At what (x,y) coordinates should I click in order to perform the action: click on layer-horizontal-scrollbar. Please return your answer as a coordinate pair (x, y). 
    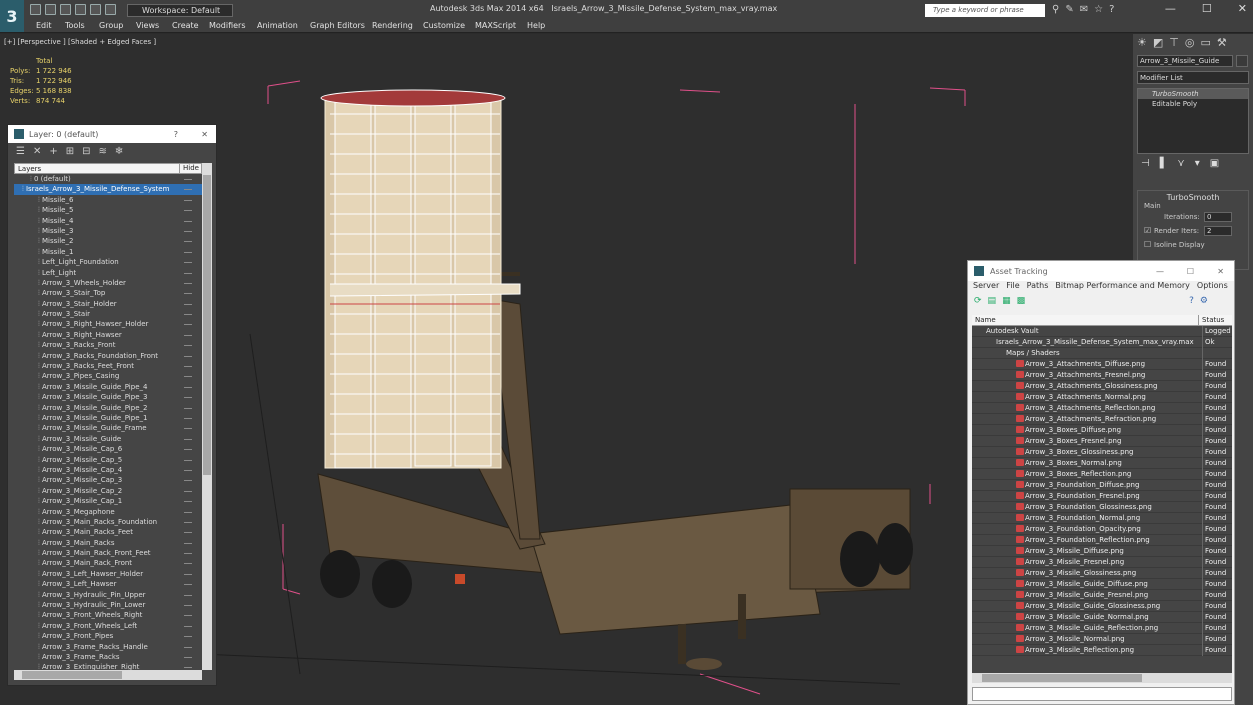
    Looking at the image, I should click on (108, 675).